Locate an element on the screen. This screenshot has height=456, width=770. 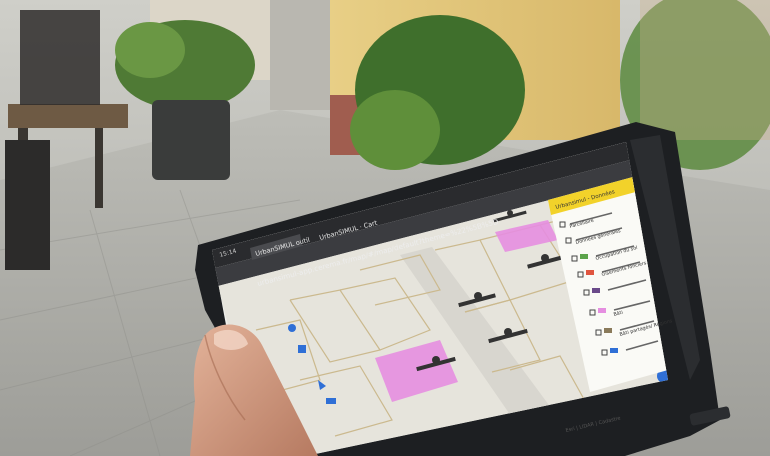
planter-pot is located at coordinates (191, 140).